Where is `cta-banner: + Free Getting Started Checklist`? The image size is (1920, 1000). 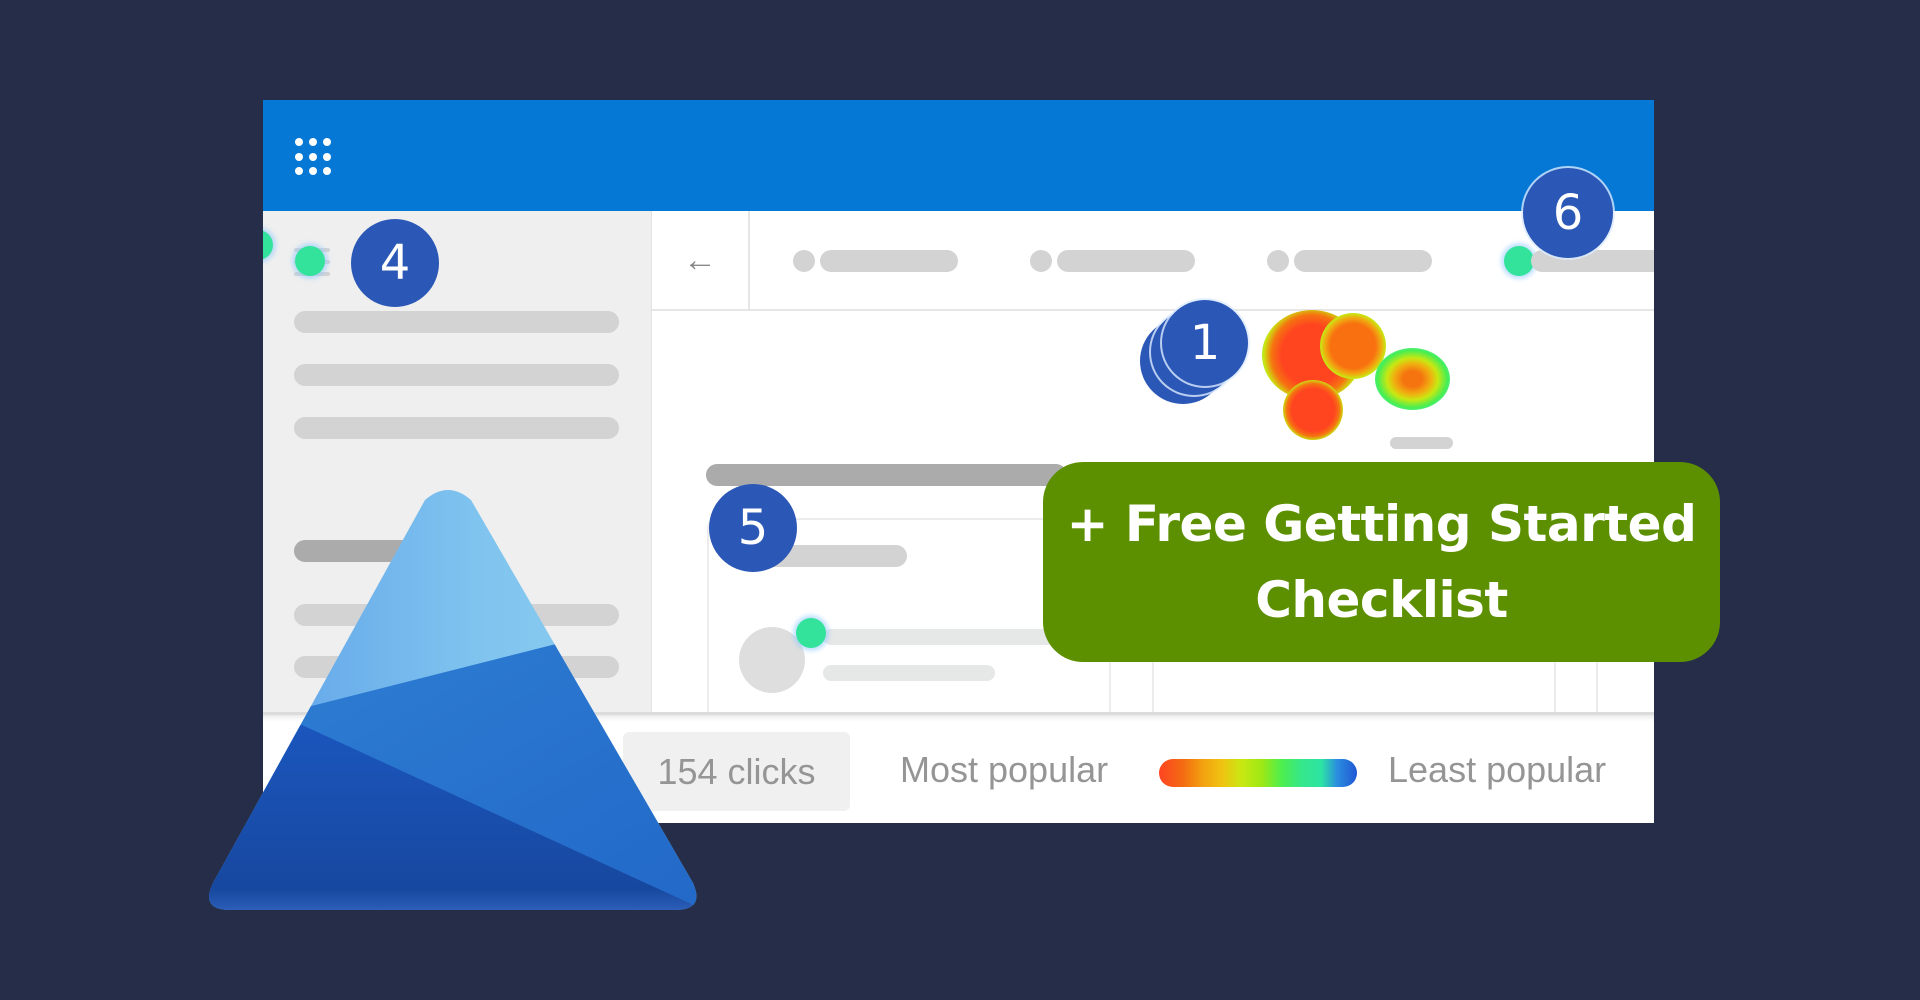 cta-banner: + Free Getting Started Checklist is located at coordinates (1381, 562).